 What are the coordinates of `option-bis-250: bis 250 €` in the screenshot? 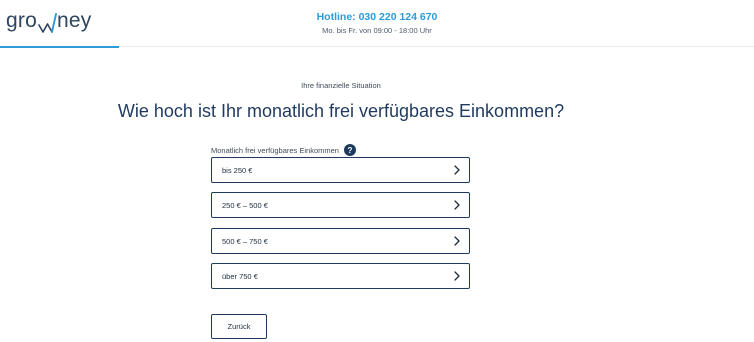 It's located at (340, 170).